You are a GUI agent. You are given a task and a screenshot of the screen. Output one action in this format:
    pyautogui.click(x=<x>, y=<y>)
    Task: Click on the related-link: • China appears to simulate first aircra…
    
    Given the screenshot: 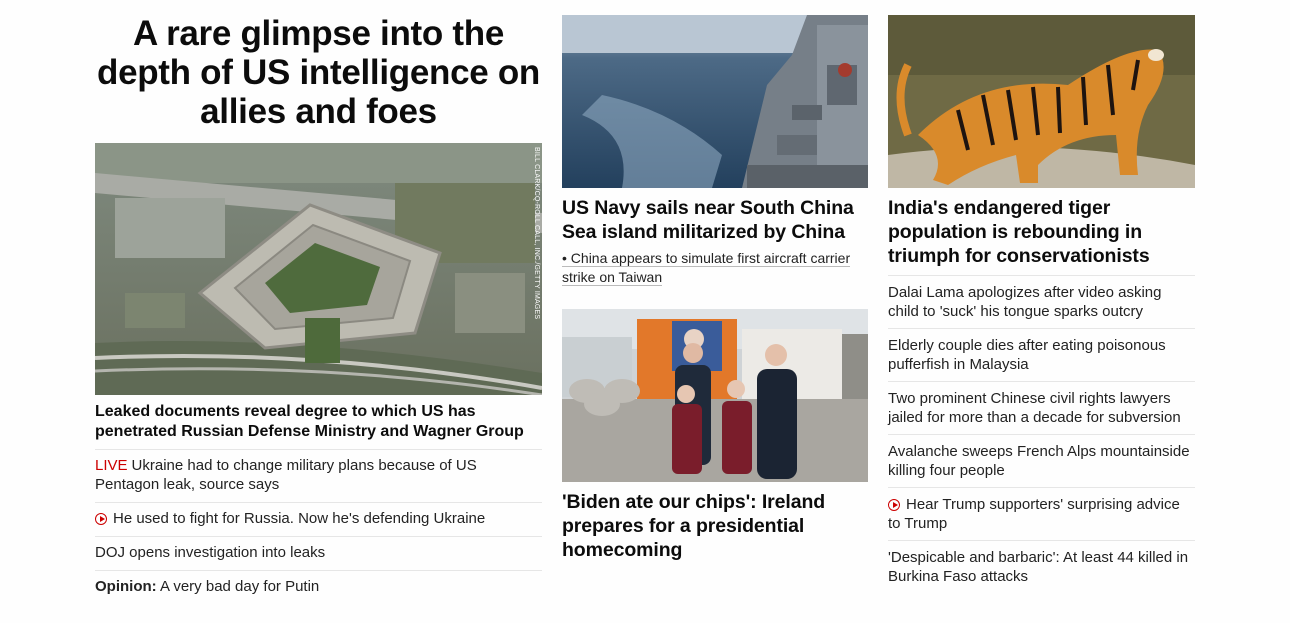 What is the action you would take?
    pyautogui.click(x=715, y=268)
    